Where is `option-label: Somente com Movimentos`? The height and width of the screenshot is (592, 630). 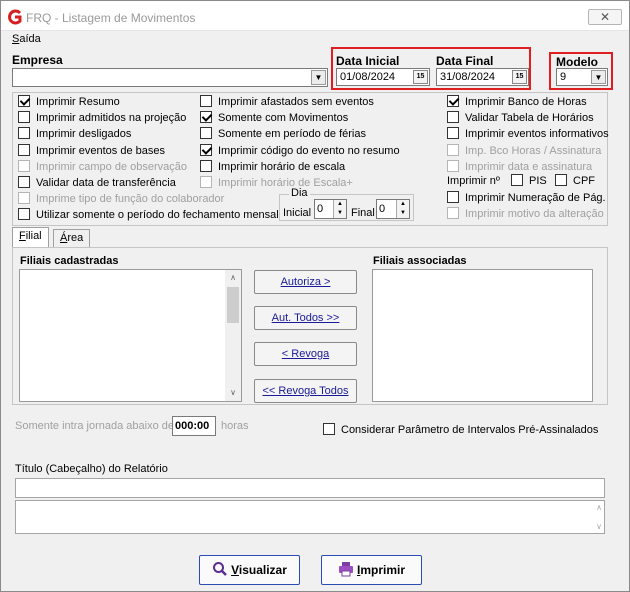 option-label: Somente com Movimentos is located at coordinates (283, 118).